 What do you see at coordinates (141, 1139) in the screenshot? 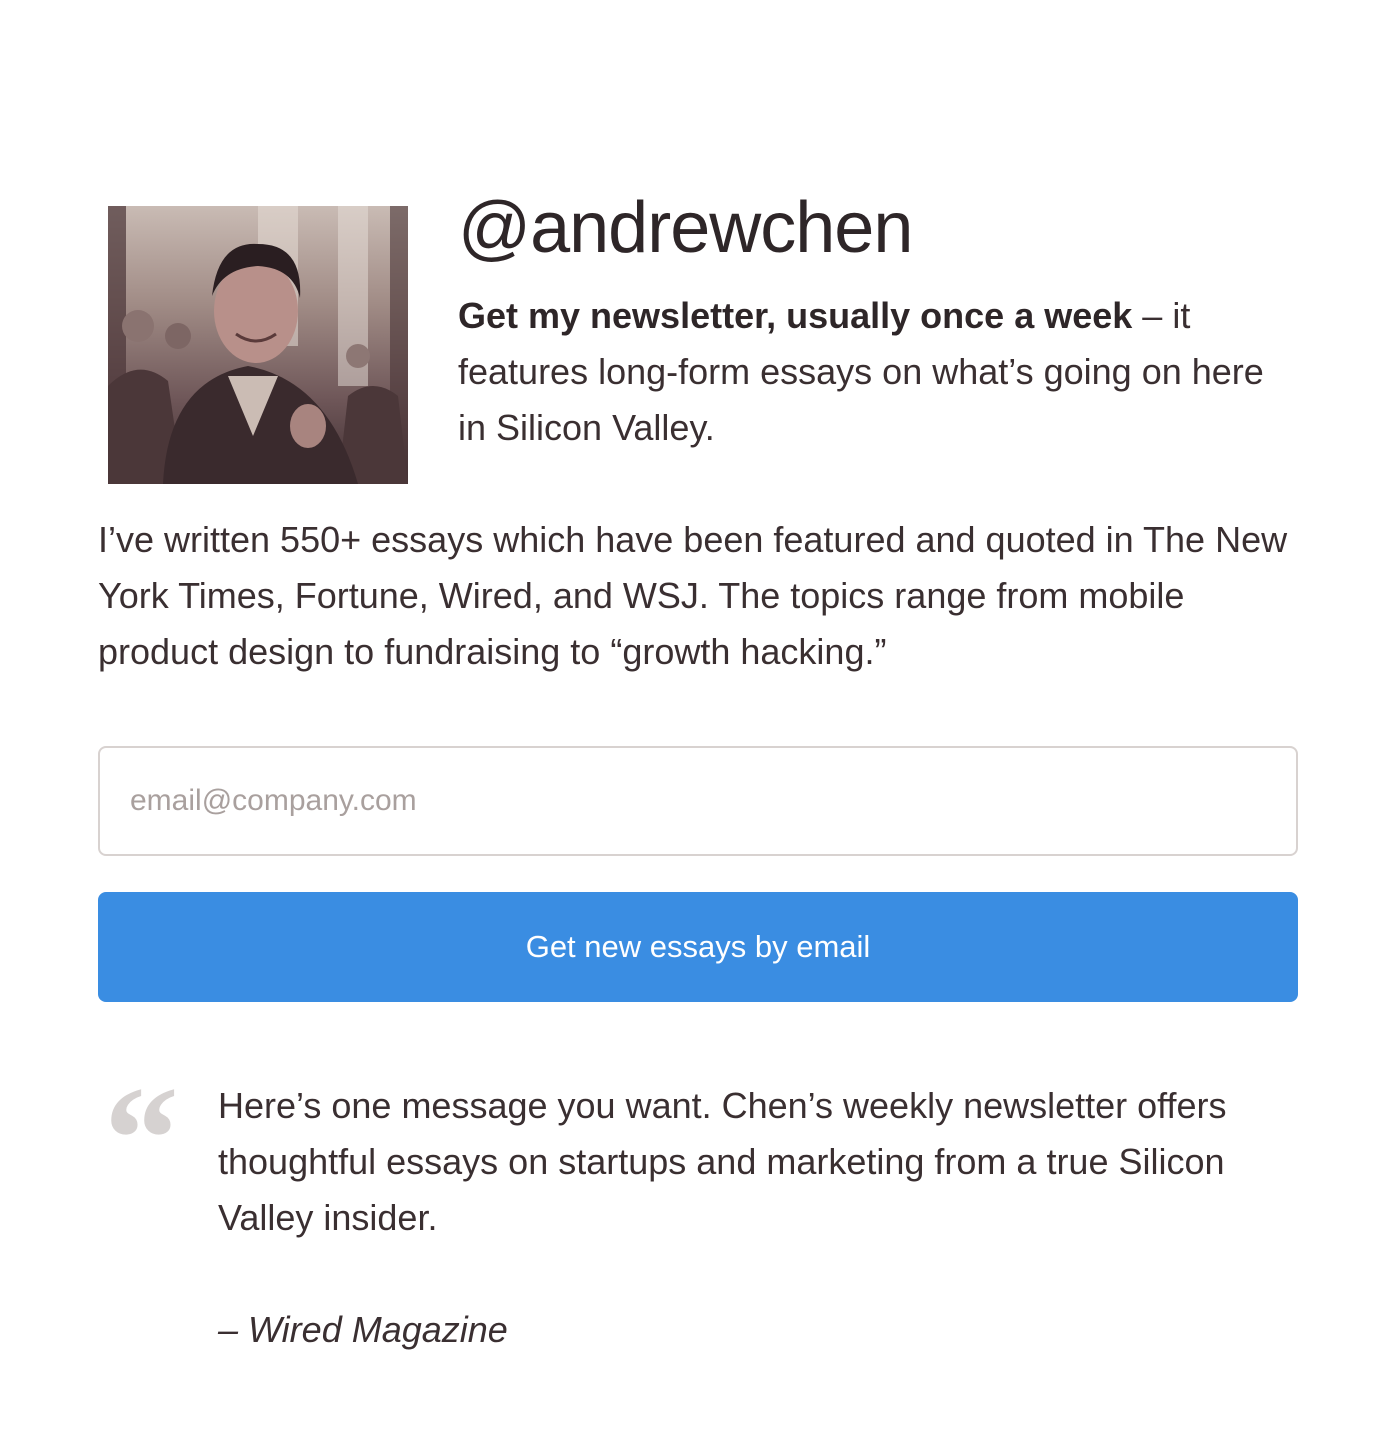
I see `quote-icon: “` at bounding box center [141, 1139].